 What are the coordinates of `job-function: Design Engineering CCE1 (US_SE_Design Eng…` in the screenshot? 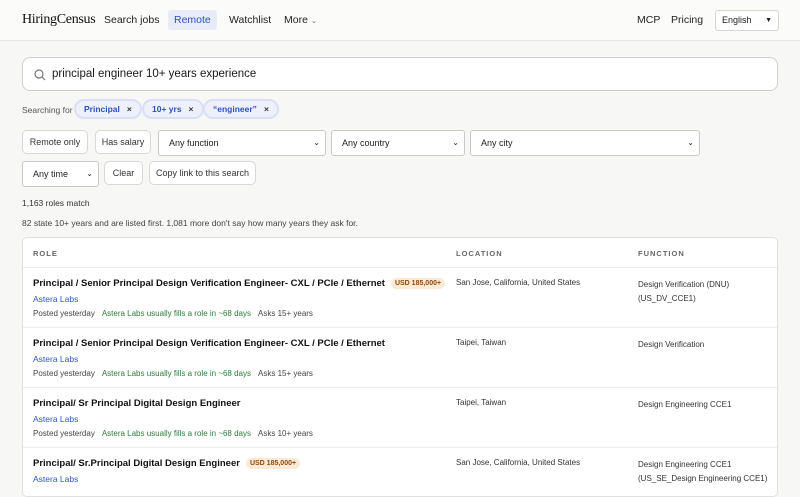 It's located at (702, 472).